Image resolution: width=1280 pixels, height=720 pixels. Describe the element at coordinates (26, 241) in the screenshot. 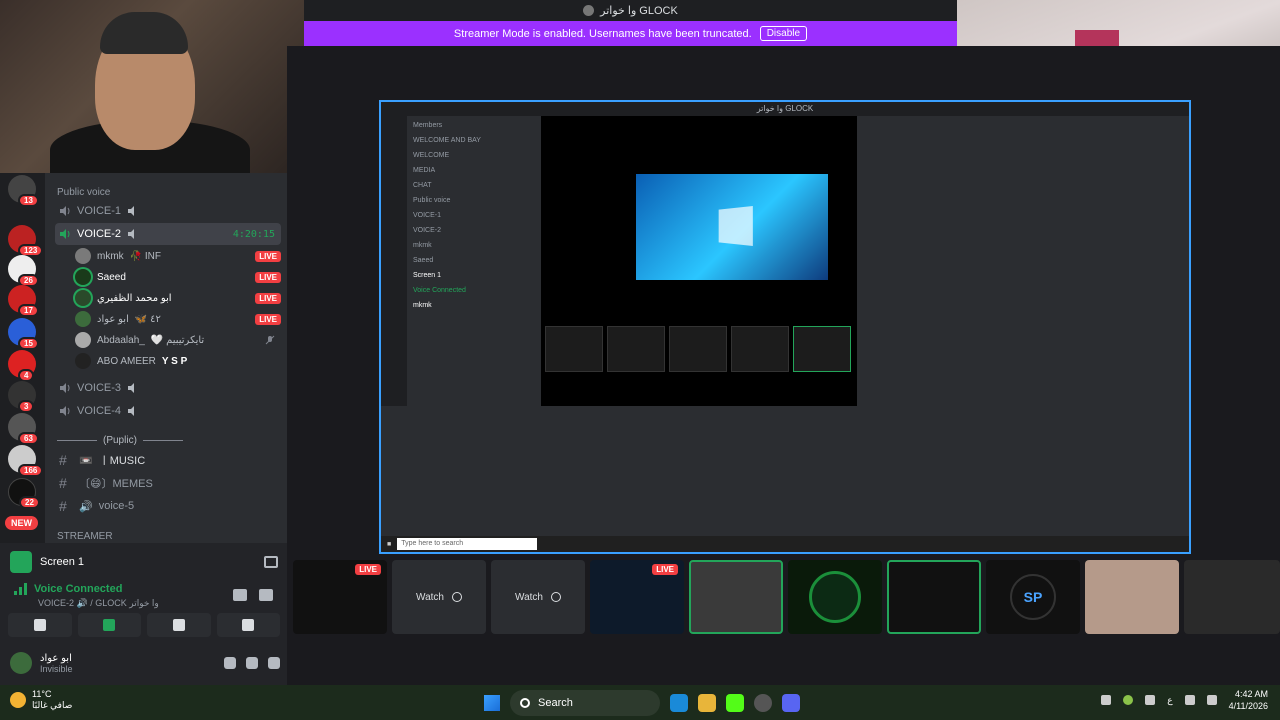

I see `server-icon: 123` at that location.